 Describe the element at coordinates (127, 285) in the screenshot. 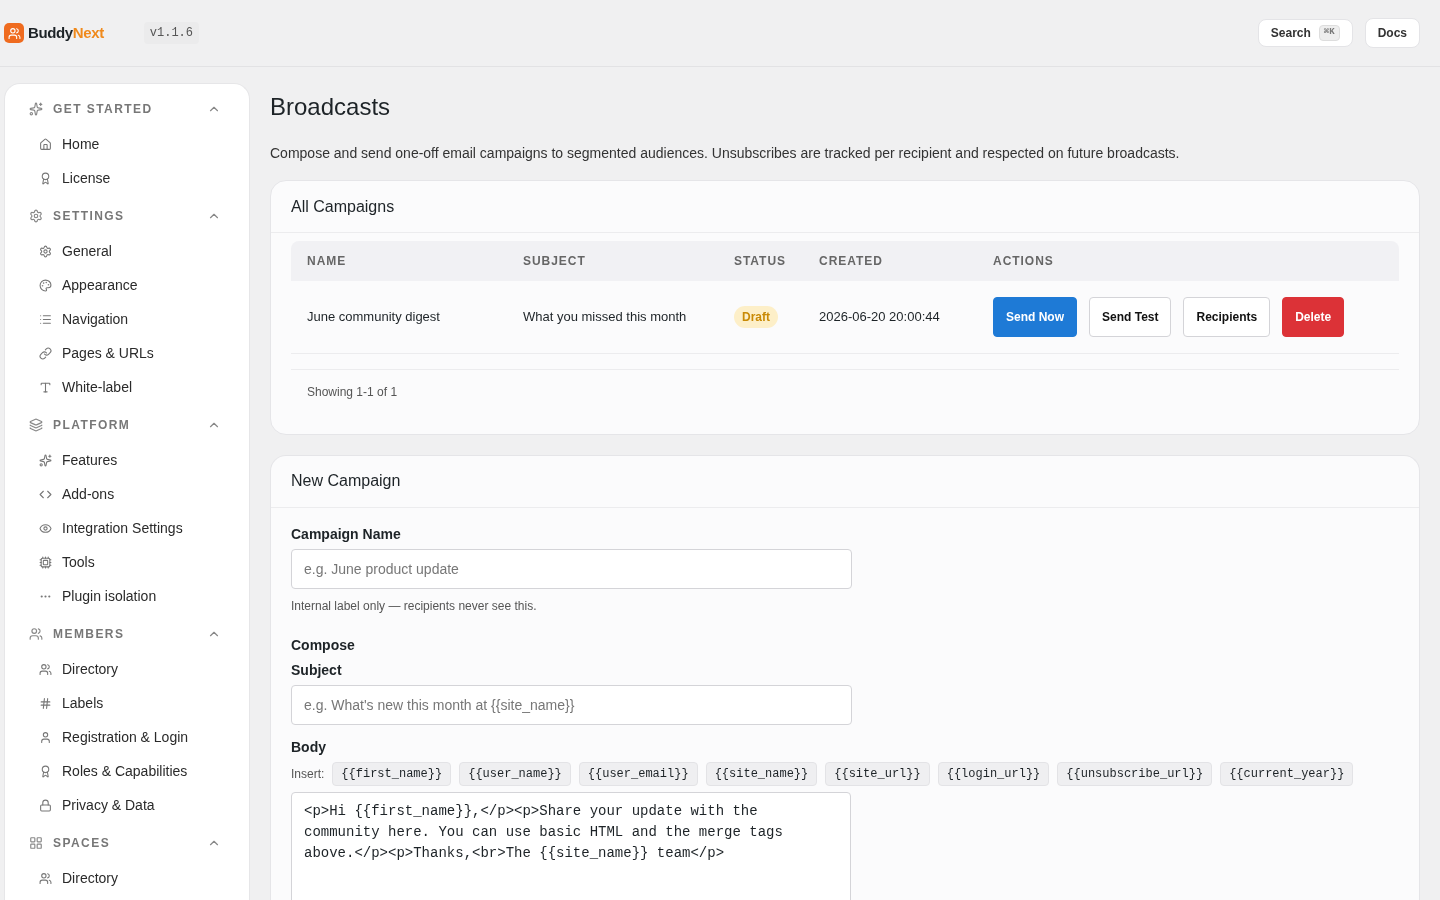

I see `sidebar-item: Appearance` at that location.